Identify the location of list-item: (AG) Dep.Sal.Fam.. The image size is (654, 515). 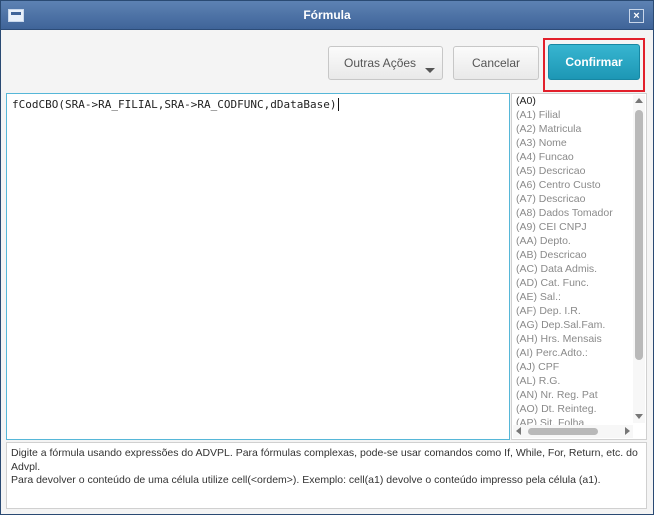
(572, 325).